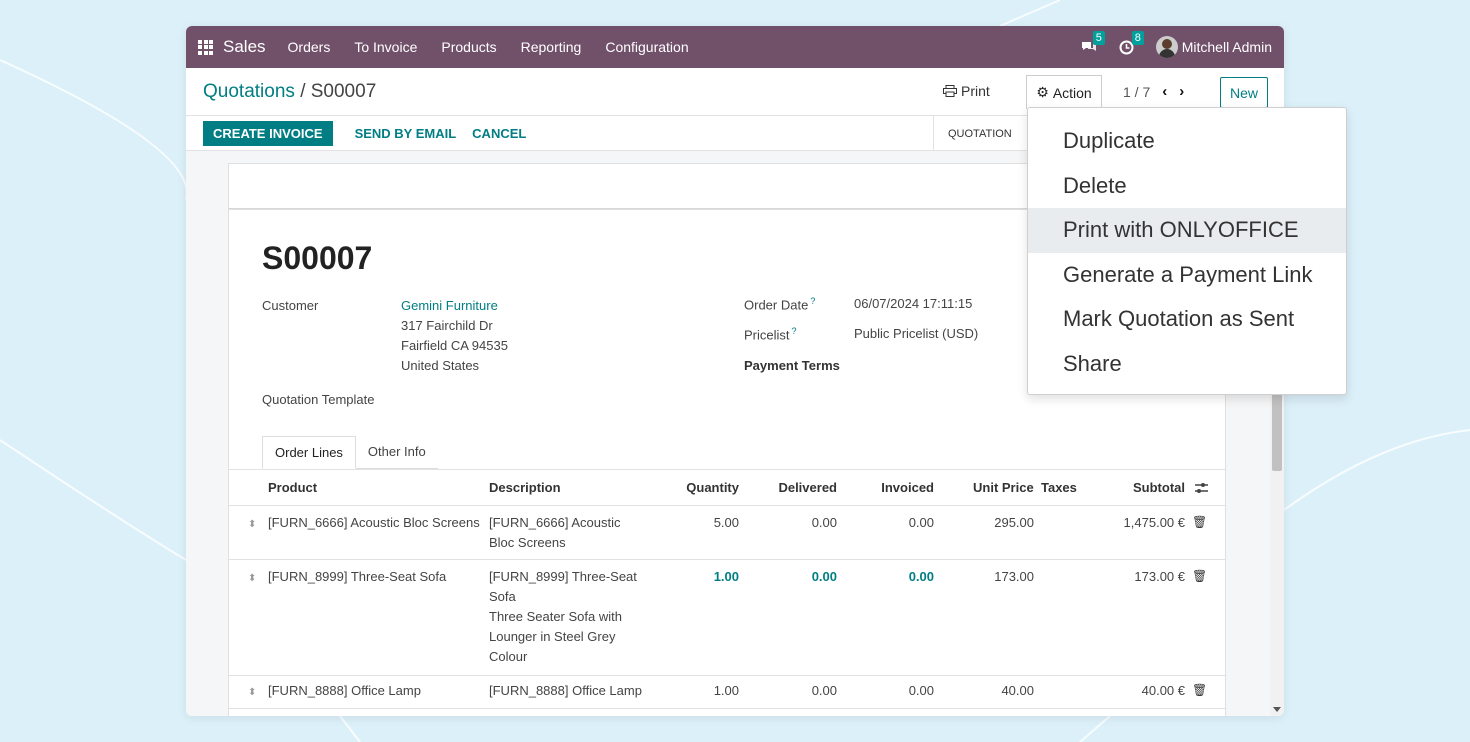 Image resolution: width=1470 pixels, height=742 pixels. What do you see at coordinates (290, 305) in the screenshot?
I see `customer-label: Customer` at bounding box center [290, 305].